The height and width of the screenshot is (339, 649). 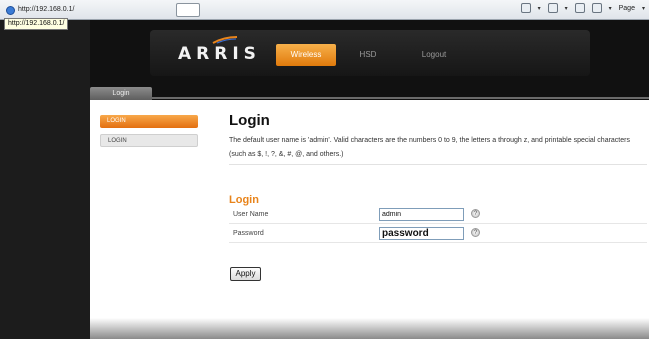 I want to click on side-menu-item-login-active: LOGIN, so click(x=149, y=121).